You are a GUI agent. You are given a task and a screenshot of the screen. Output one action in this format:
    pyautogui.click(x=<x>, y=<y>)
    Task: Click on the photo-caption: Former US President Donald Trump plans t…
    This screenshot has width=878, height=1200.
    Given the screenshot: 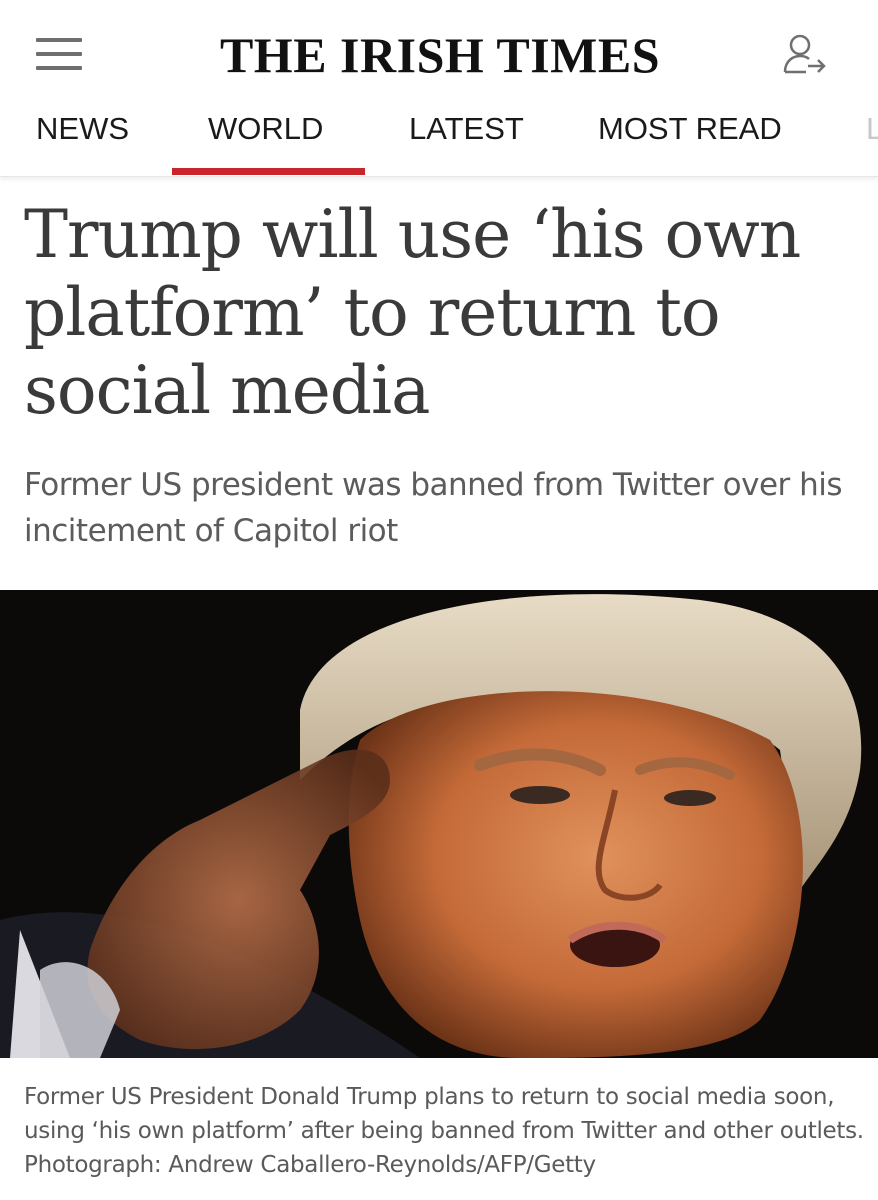 What is the action you would take?
    pyautogui.click(x=444, y=1131)
    